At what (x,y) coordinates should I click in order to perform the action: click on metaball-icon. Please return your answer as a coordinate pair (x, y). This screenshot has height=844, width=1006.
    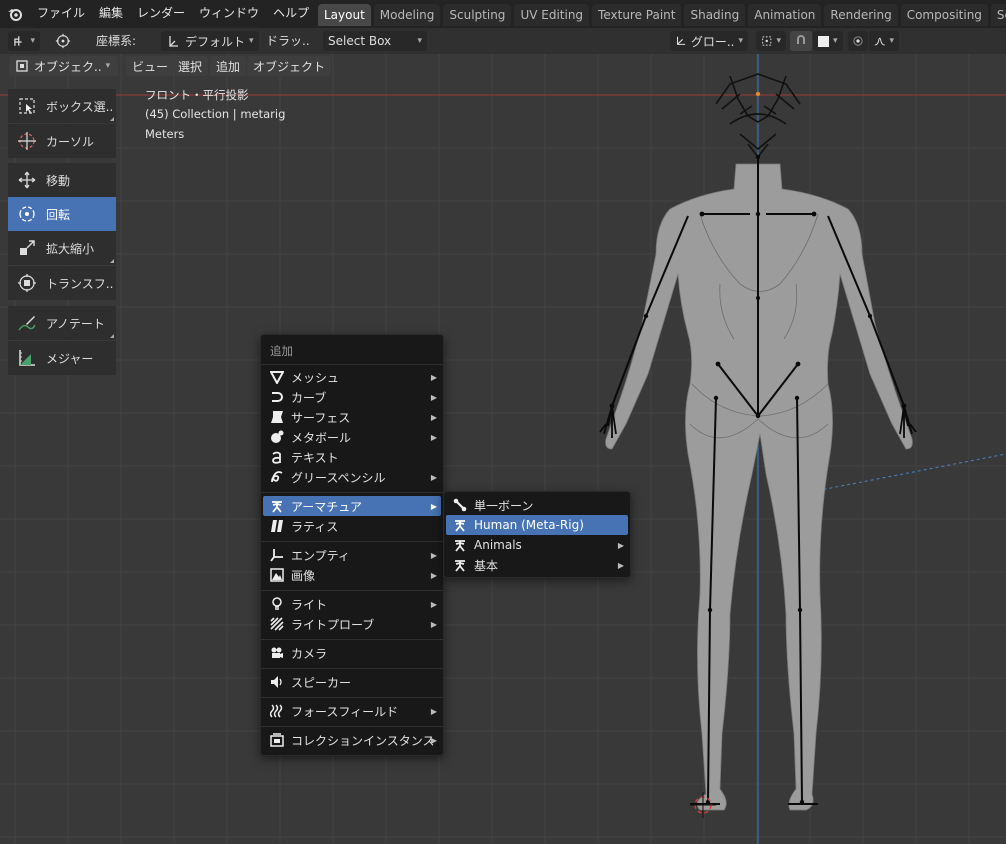
    Looking at the image, I should click on (277, 437).